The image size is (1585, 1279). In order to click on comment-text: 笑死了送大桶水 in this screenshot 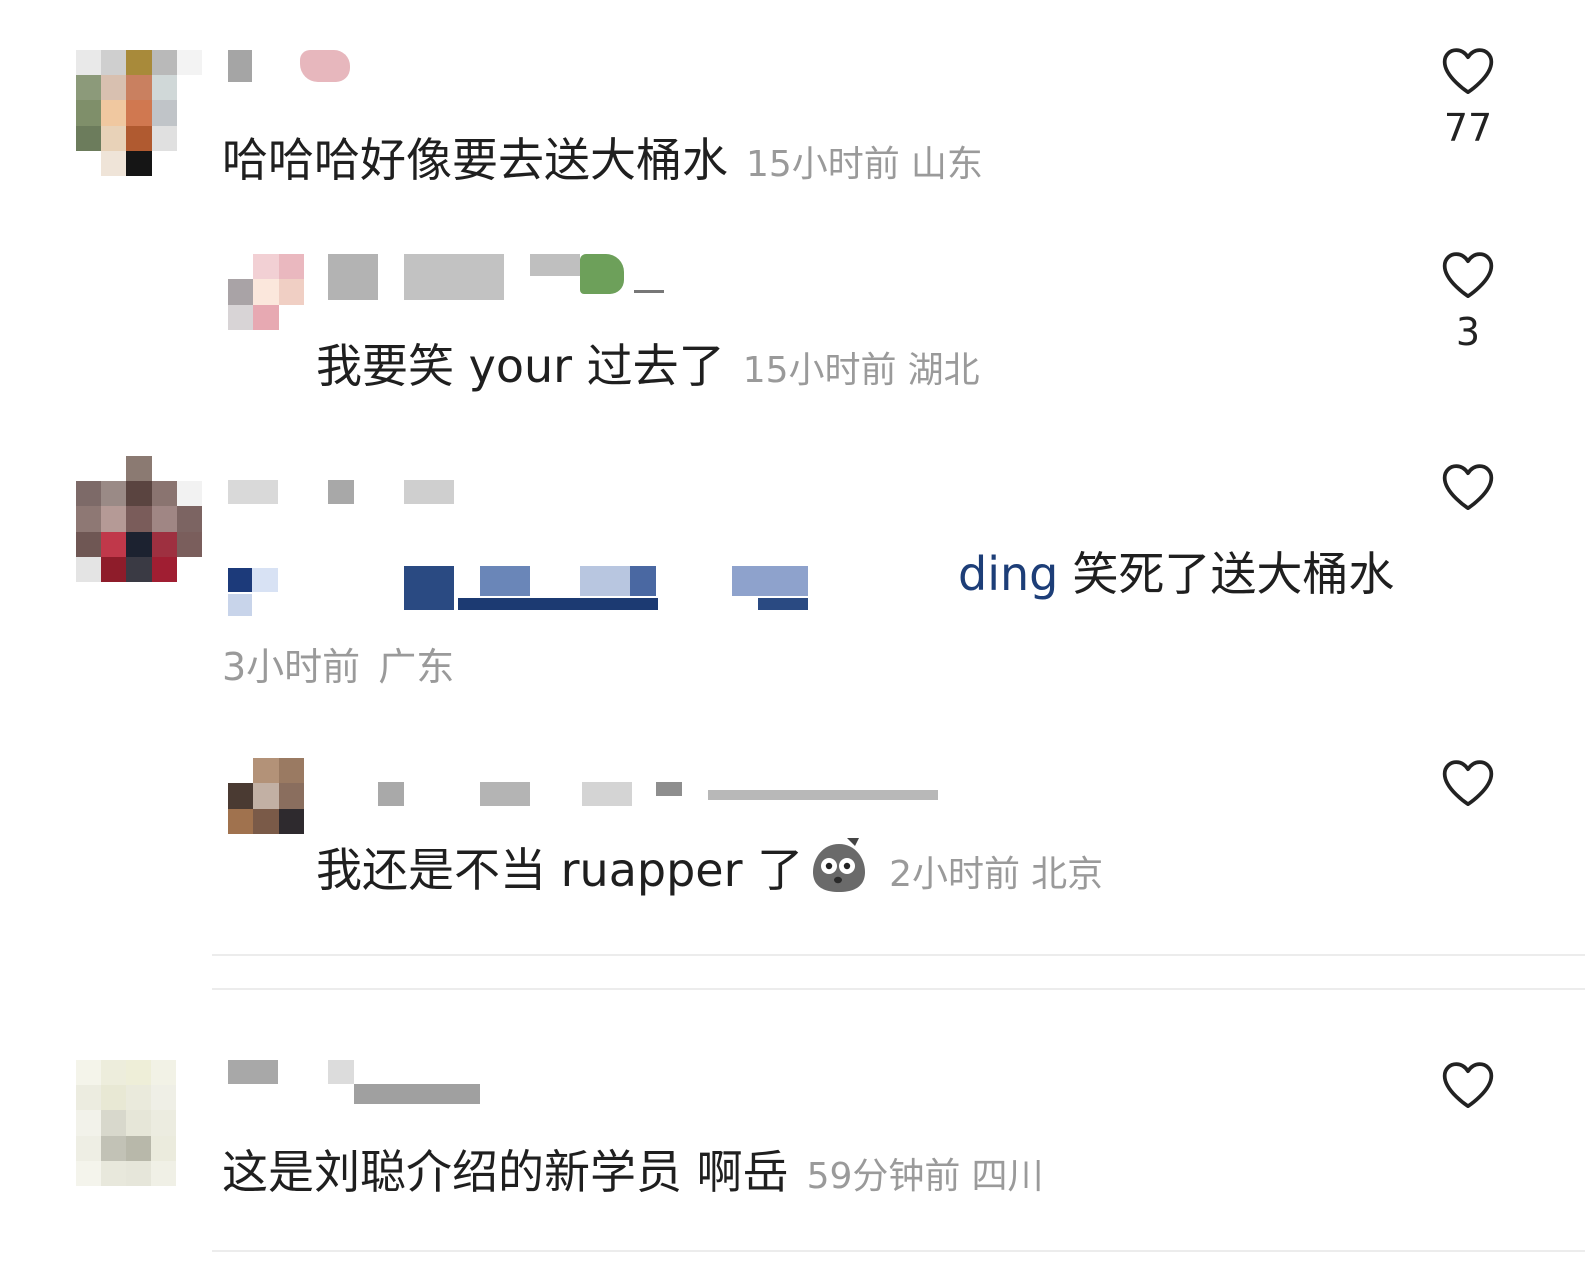, I will do `click(1233, 574)`.